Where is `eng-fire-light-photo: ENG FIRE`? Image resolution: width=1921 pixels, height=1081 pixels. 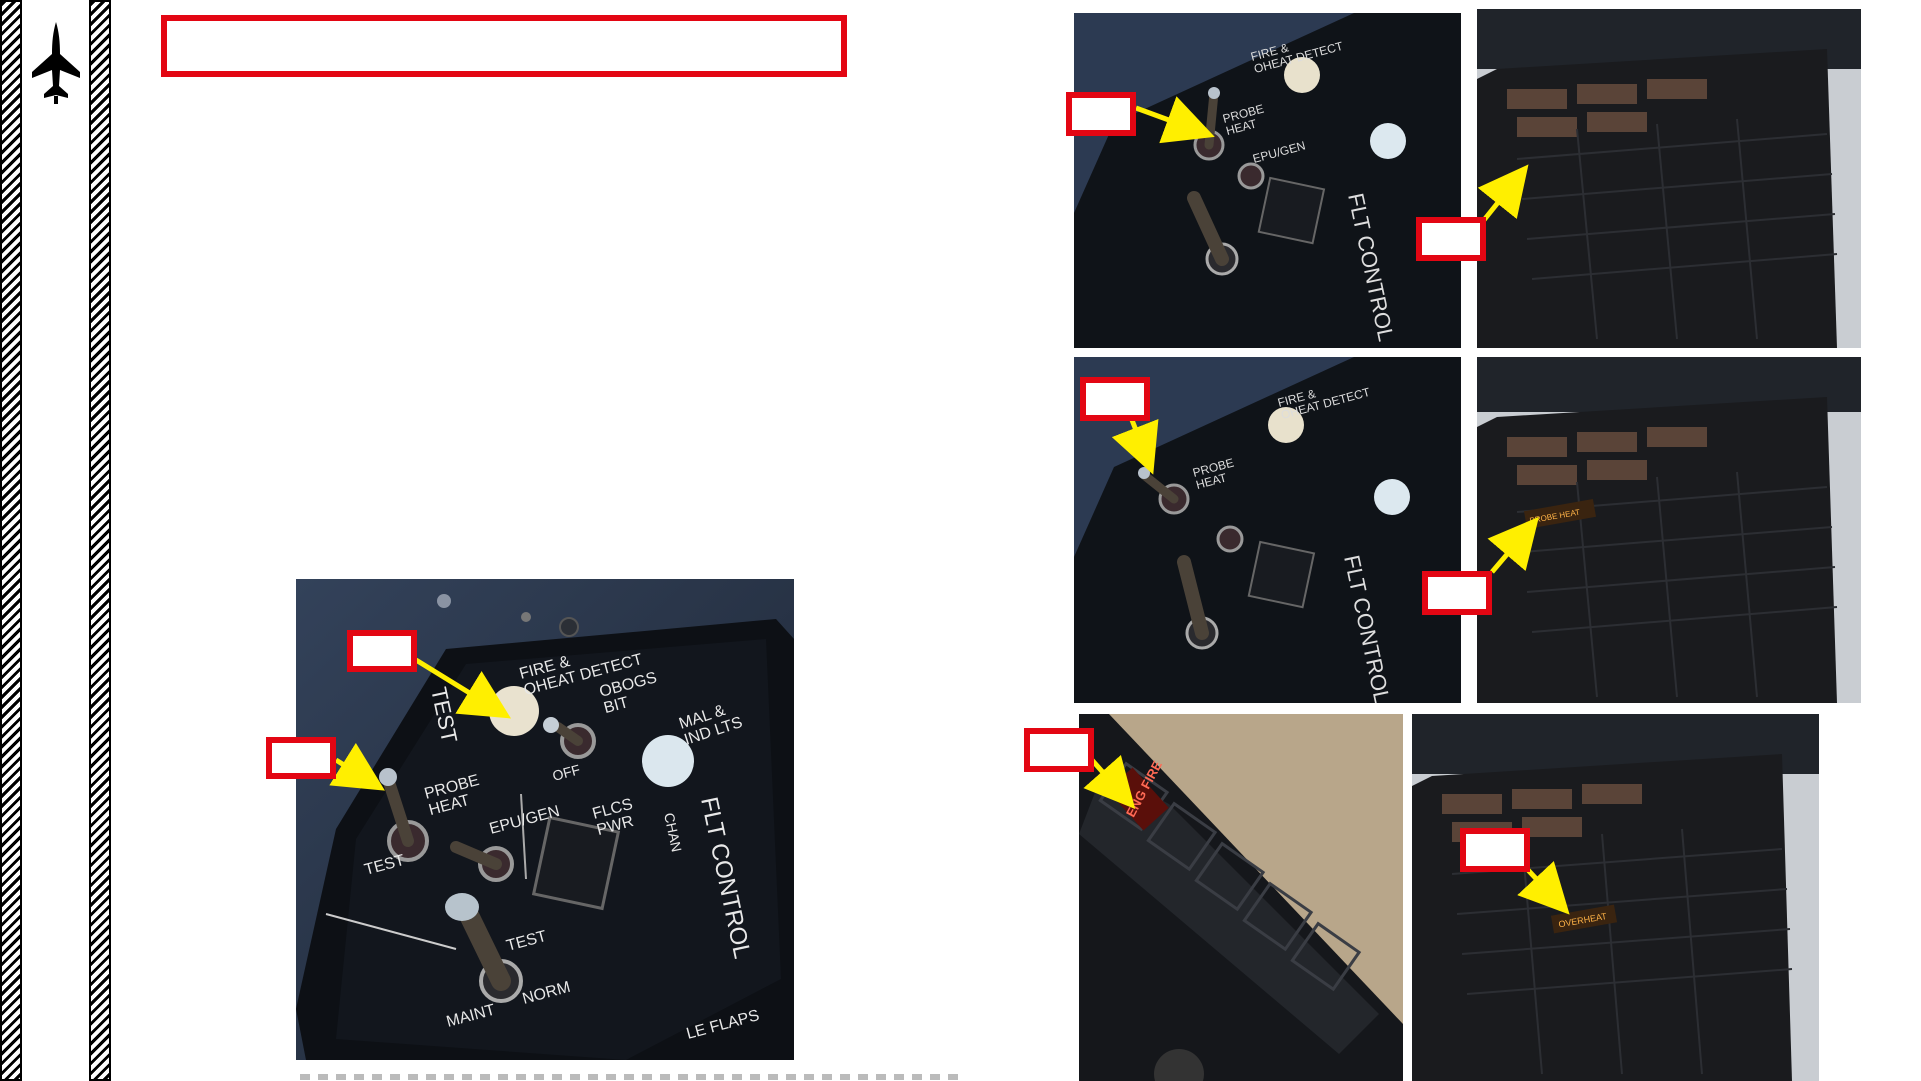
eng-fire-light-photo: ENG FIRE is located at coordinates (1241, 897).